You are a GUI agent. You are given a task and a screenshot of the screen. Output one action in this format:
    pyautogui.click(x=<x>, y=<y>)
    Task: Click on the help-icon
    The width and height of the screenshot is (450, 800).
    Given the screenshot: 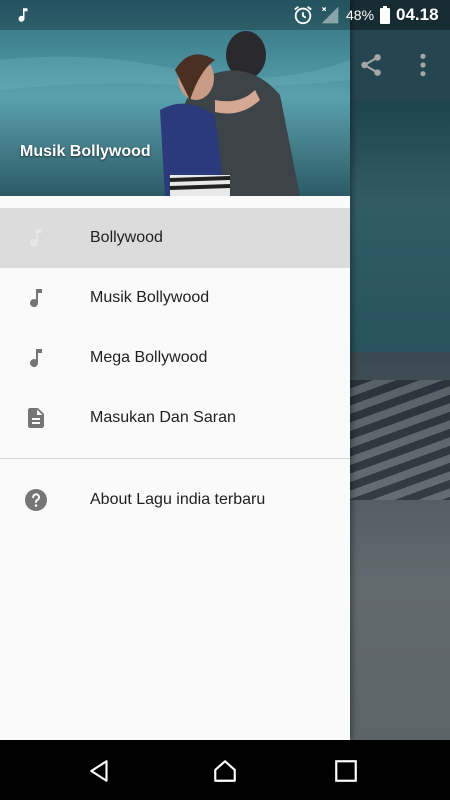 What is the action you would take?
    pyautogui.click(x=36, y=500)
    